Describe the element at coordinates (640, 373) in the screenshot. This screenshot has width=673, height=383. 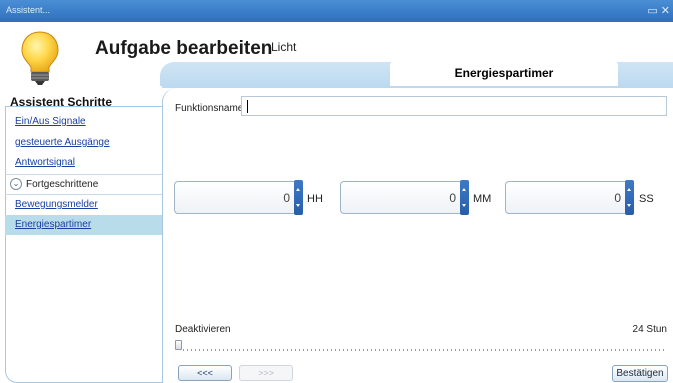
I see `confirm-button: Bestätigen` at that location.